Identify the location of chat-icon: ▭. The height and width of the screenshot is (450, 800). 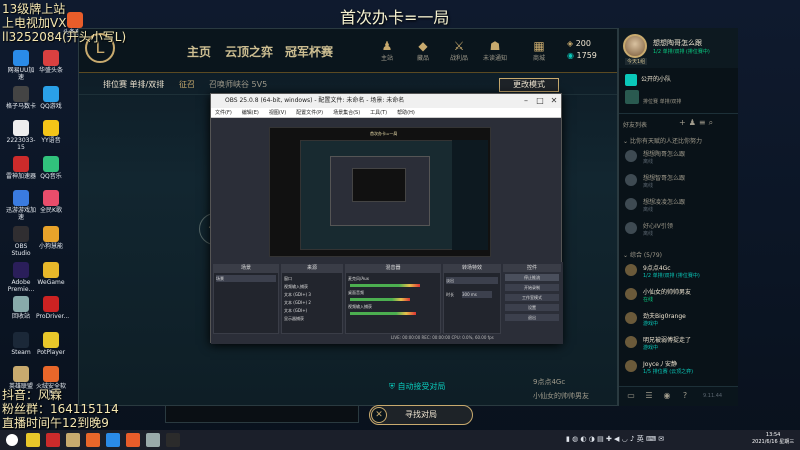
(631, 396).